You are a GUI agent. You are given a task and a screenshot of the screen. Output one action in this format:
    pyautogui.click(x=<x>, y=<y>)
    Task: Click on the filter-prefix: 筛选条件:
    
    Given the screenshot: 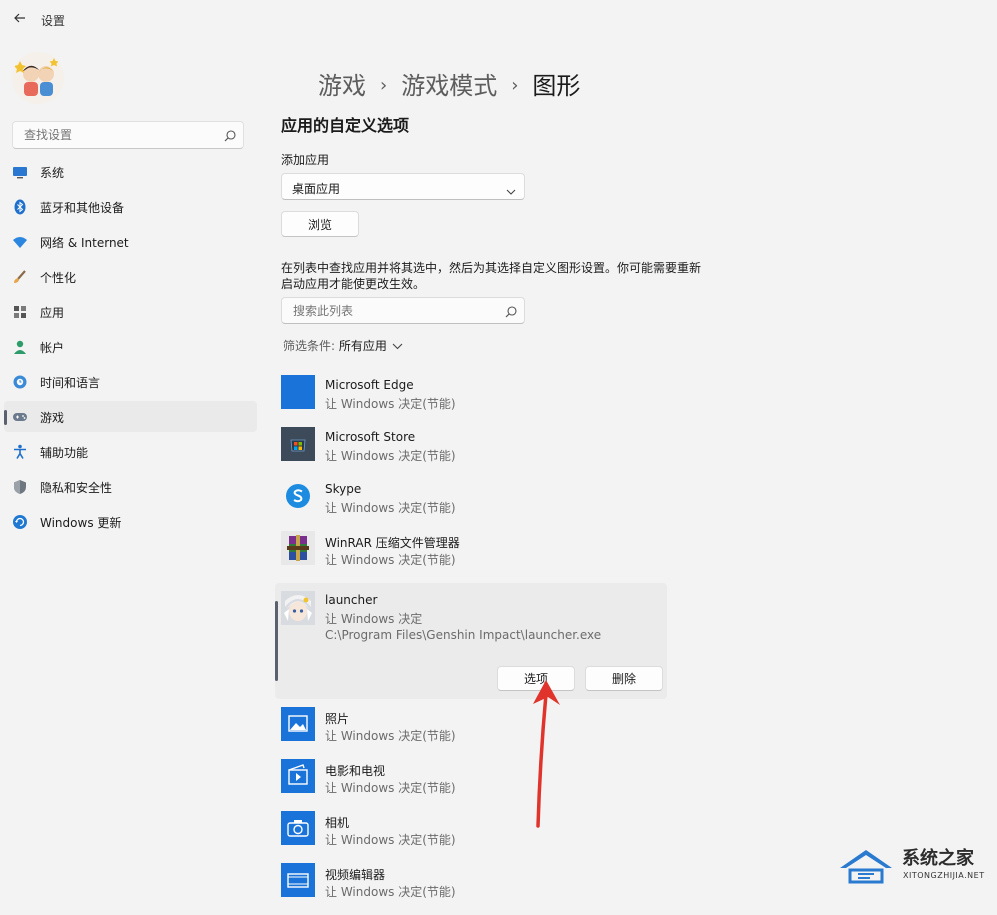 What is the action you would take?
    pyautogui.click(x=311, y=346)
    